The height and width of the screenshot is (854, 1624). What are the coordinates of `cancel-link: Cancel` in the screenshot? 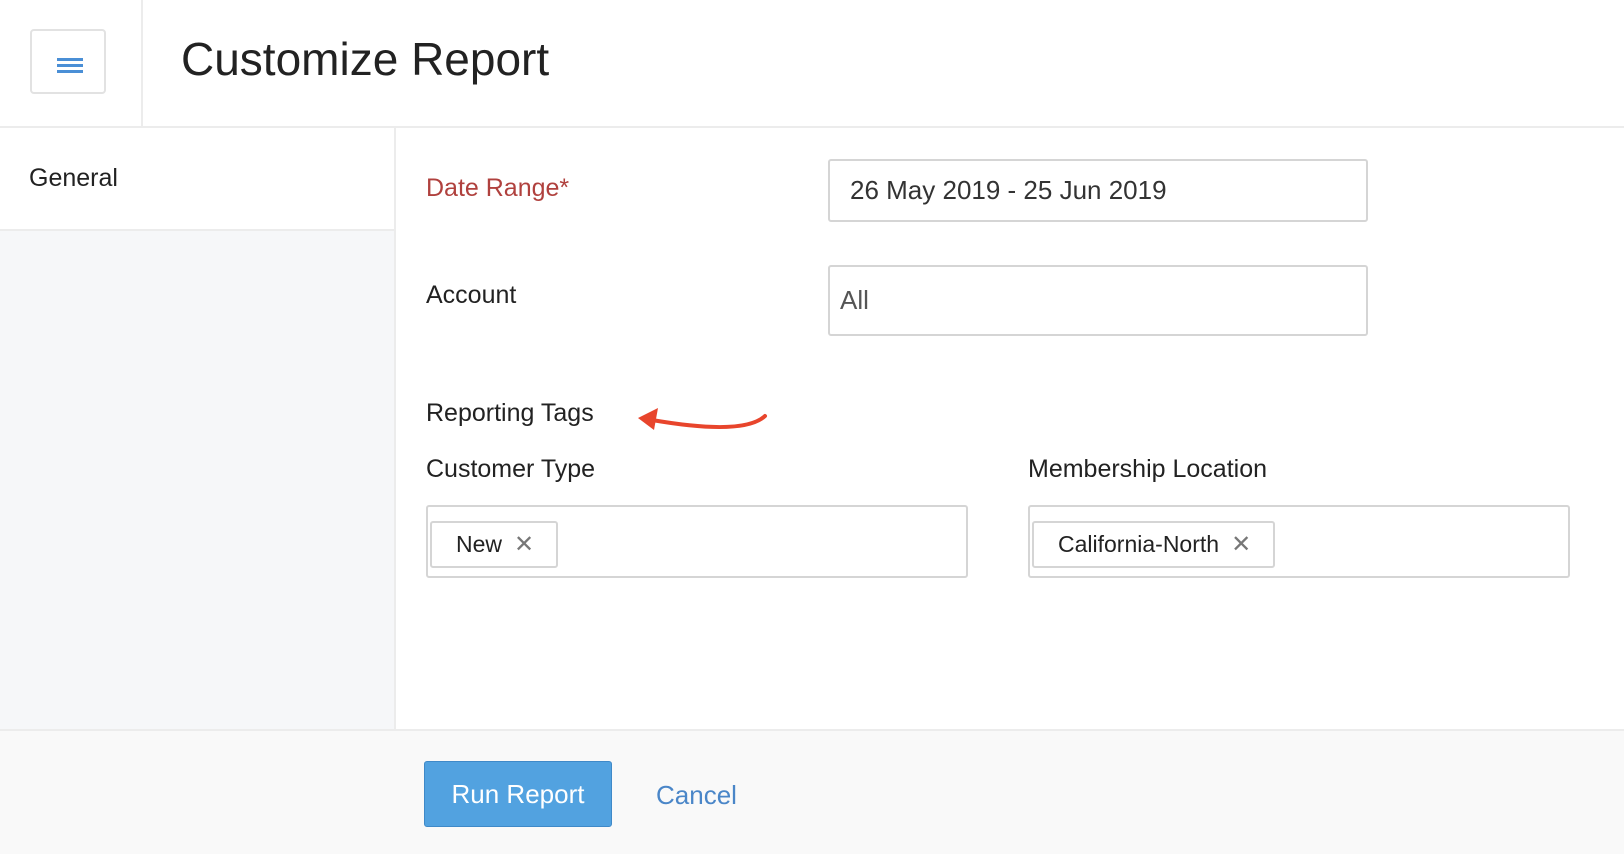 It's located at (696, 795).